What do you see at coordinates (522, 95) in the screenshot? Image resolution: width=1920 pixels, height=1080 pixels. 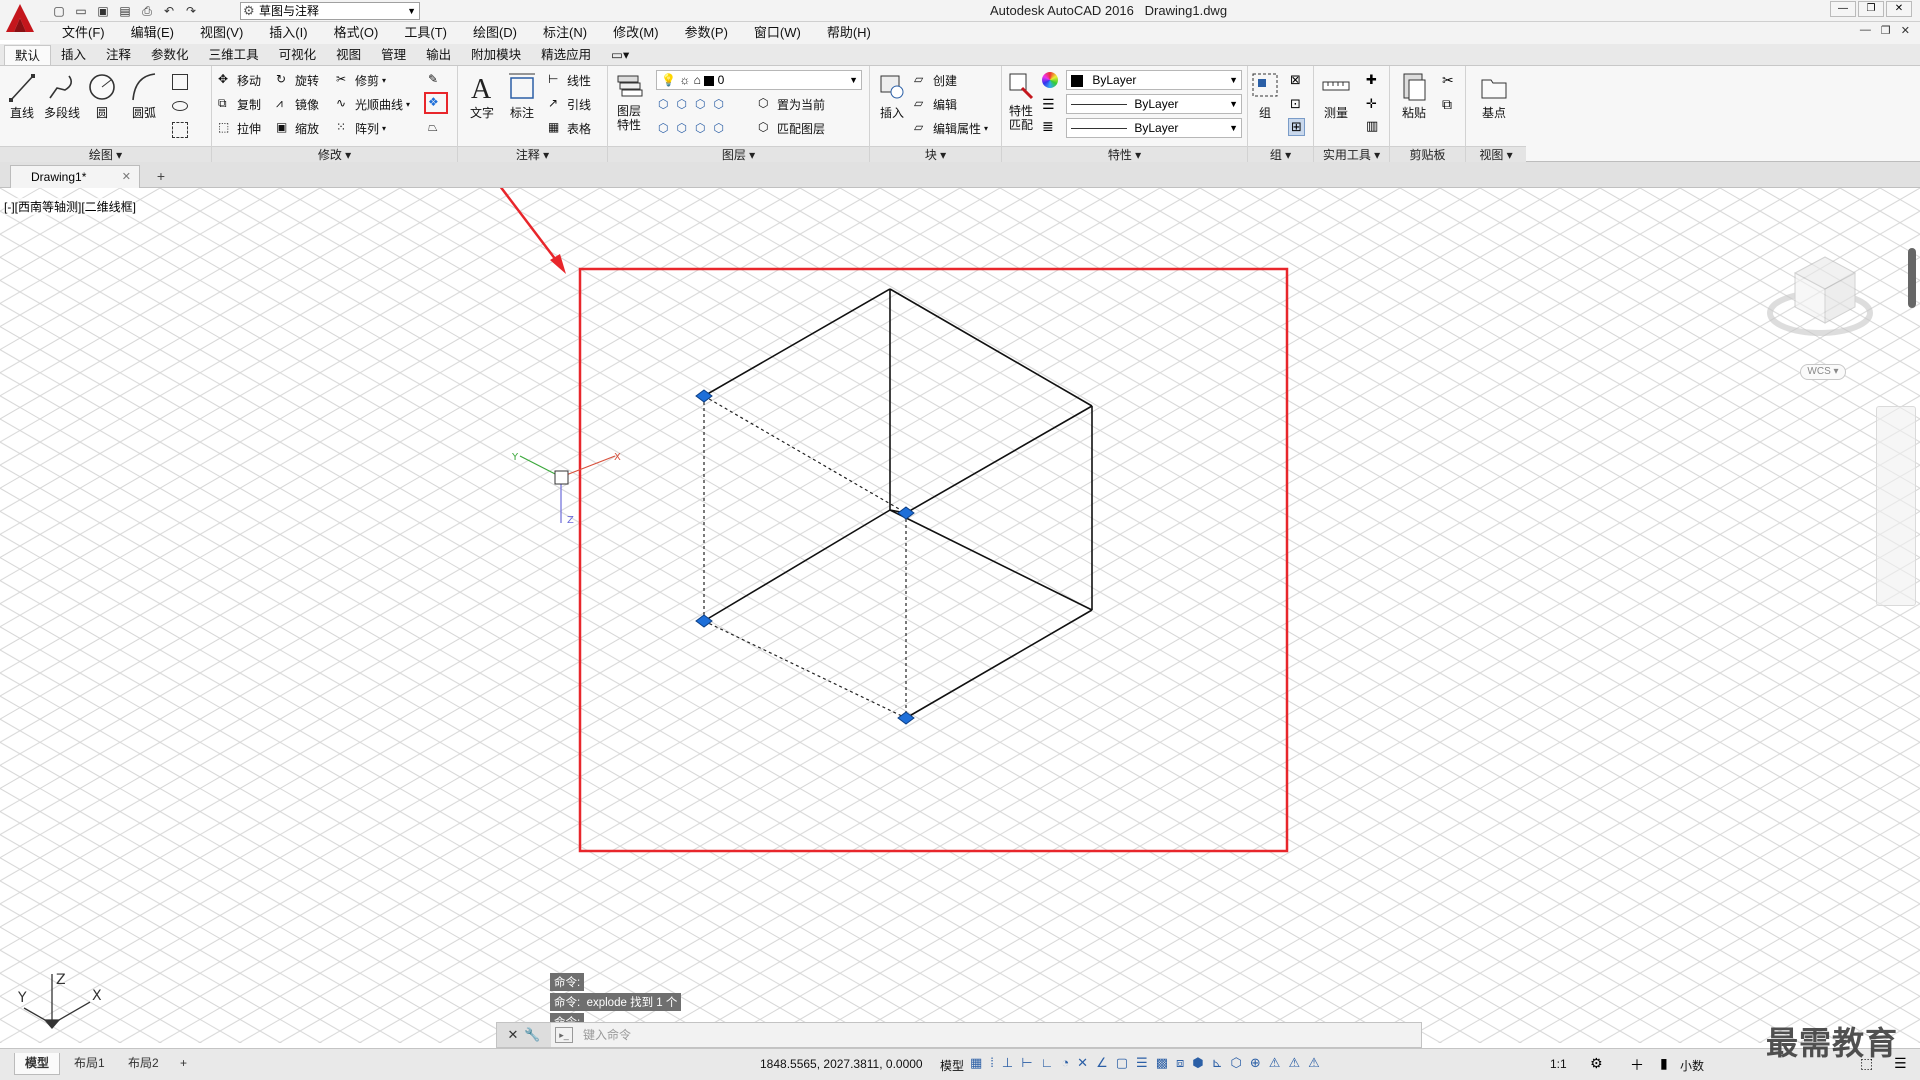 I see `dimension-button: 标注` at bounding box center [522, 95].